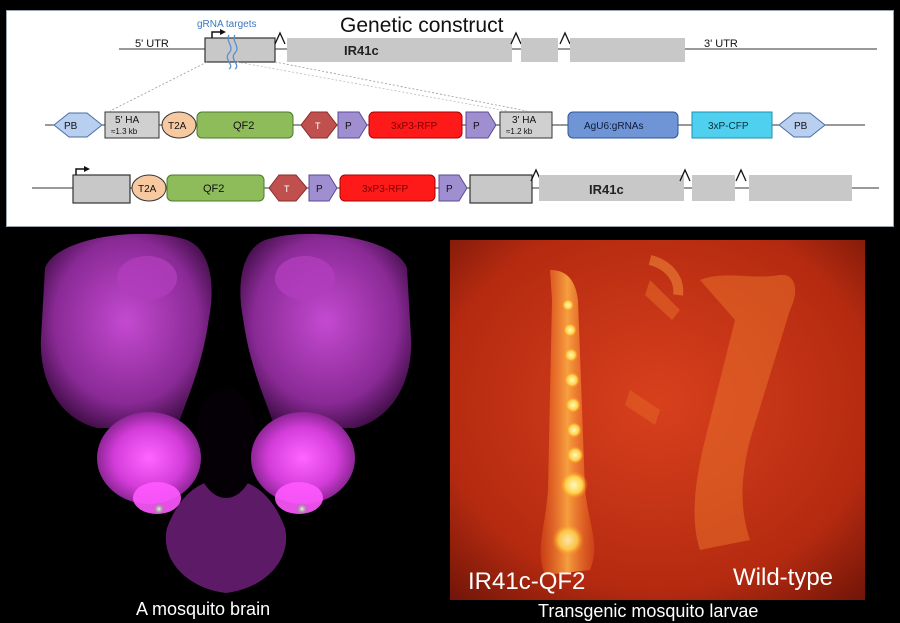 The height and width of the screenshot is (623, 900). I want to click on row3-promoter-arrow-icon, so click(323, 188).